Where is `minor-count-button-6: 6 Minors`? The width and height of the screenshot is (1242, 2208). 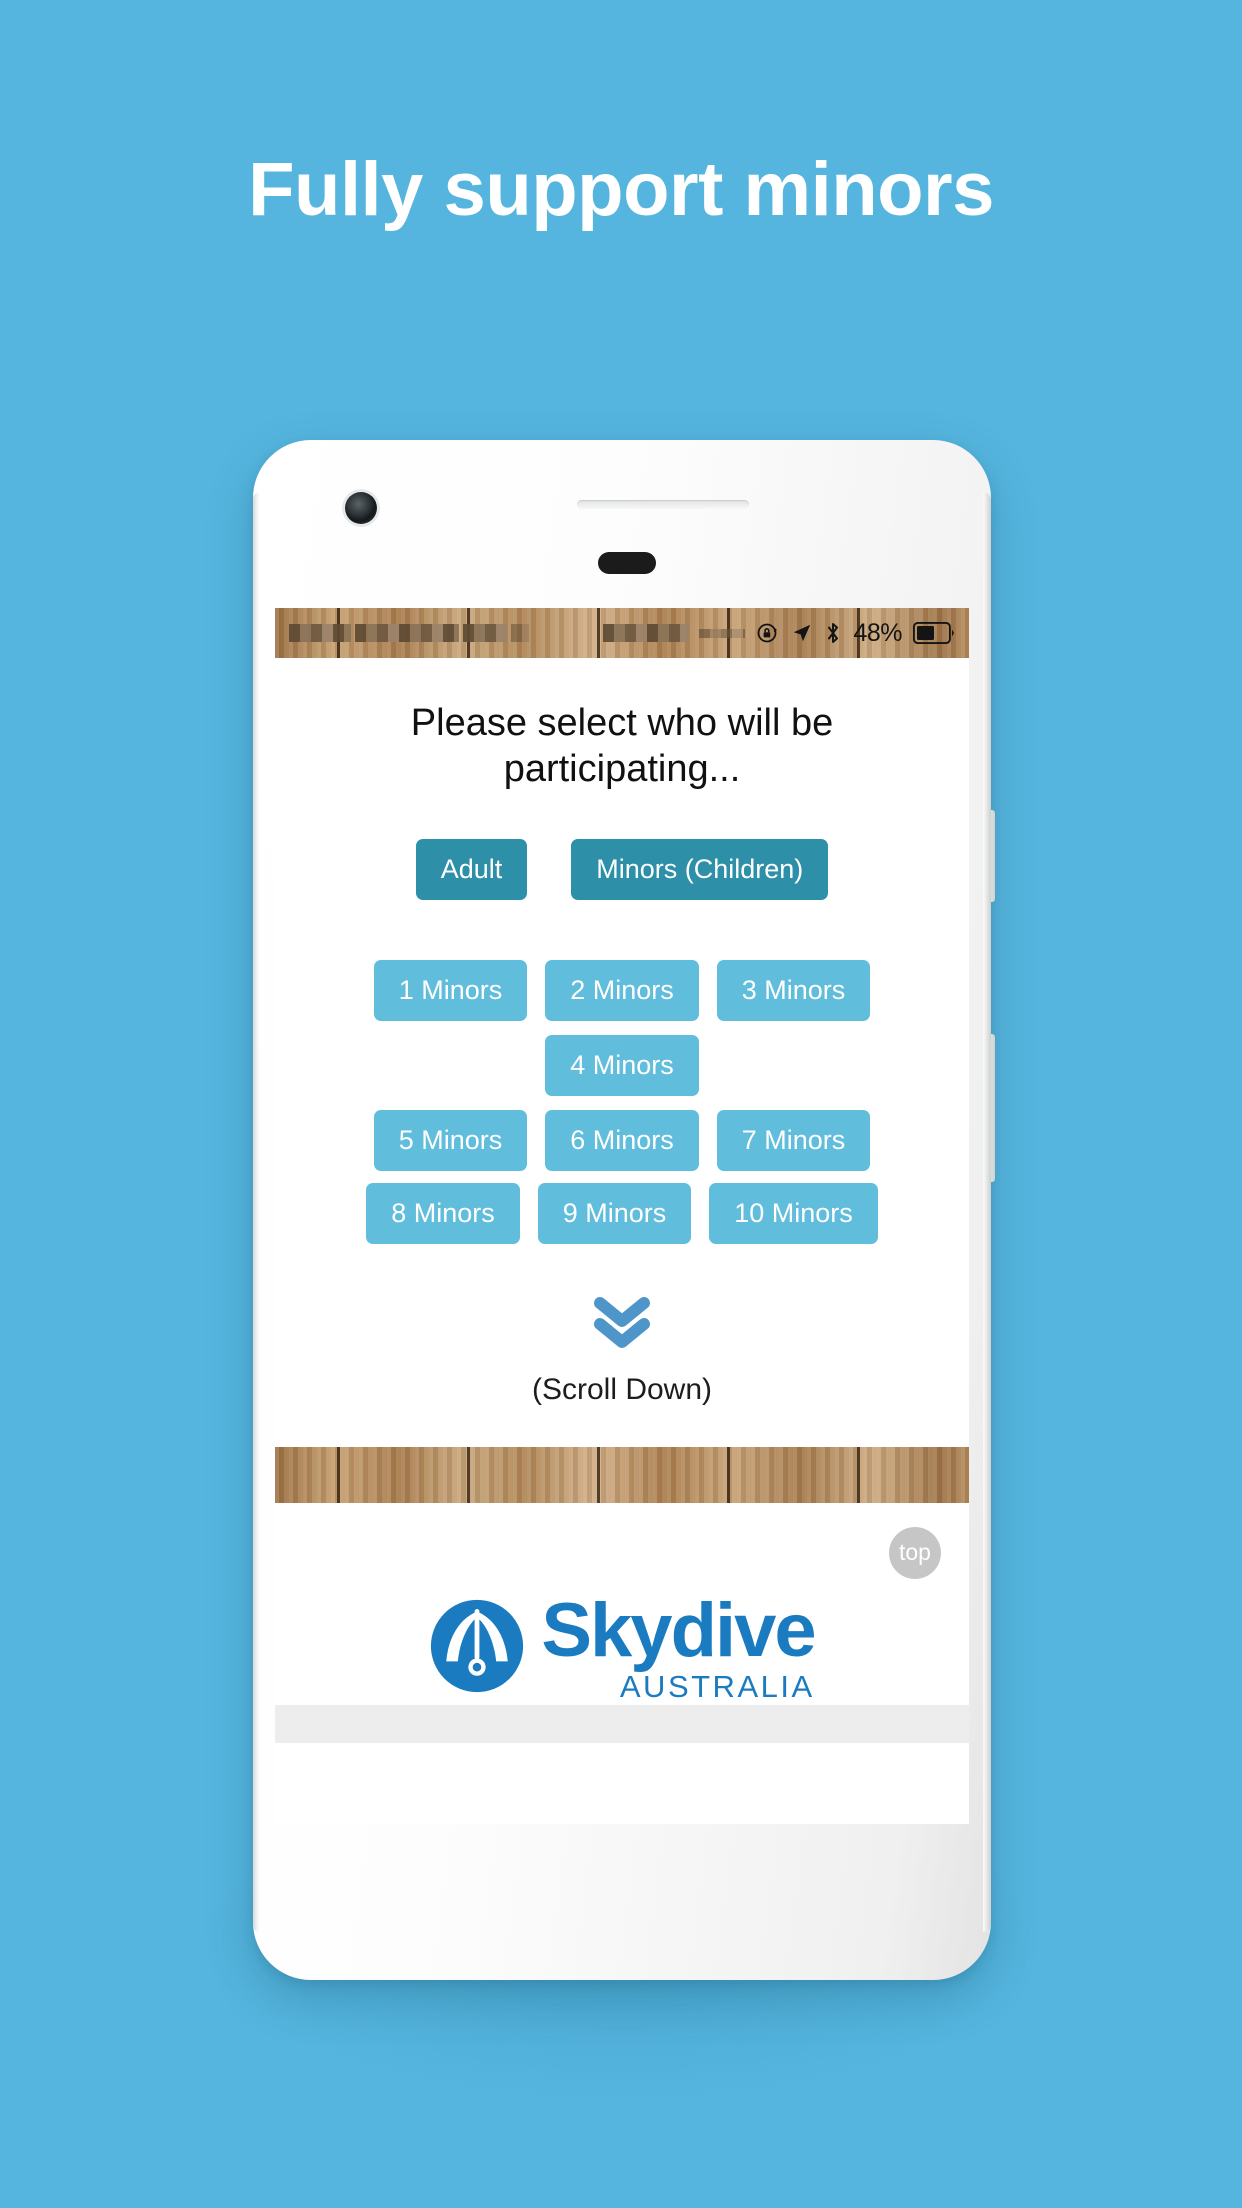
minor-count-button-6: 6 Minors is located at coordinates (622, 1140).